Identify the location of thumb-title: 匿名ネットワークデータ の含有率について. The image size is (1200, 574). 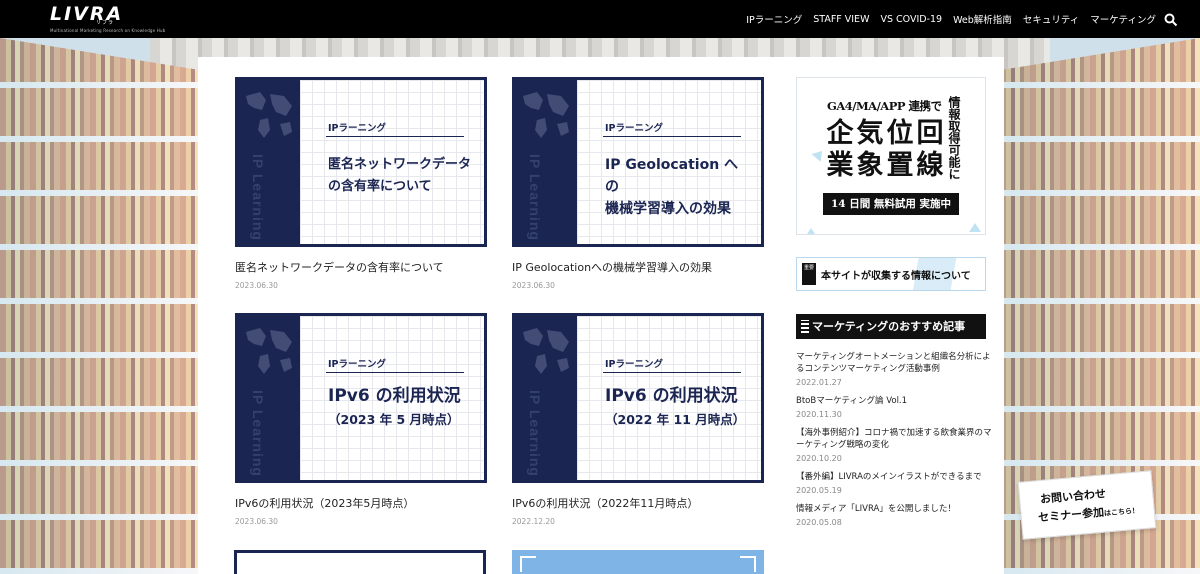
(400, 175).